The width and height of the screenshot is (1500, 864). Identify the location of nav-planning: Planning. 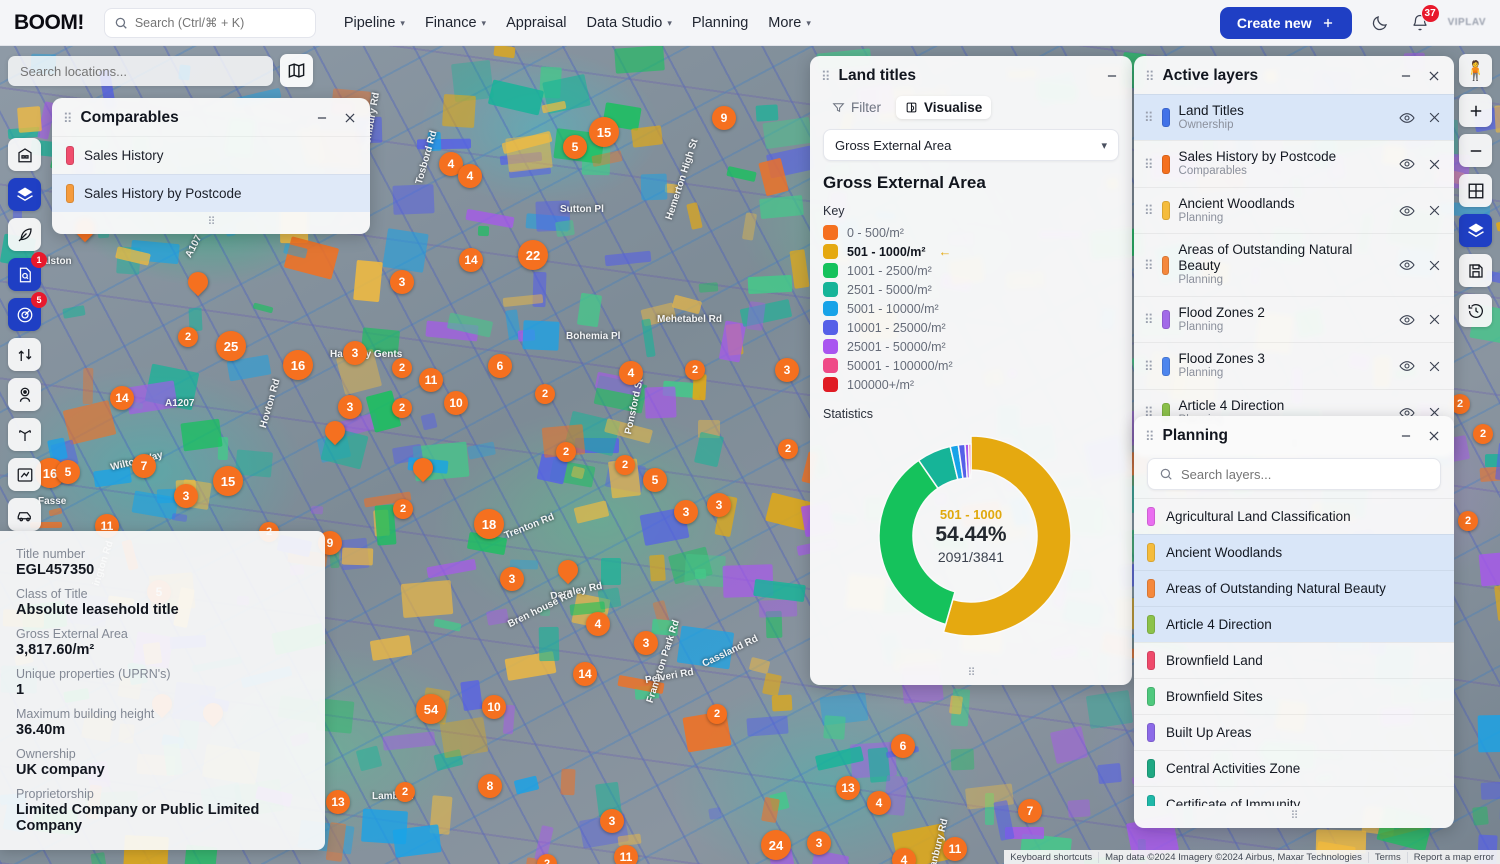
(720, 23).